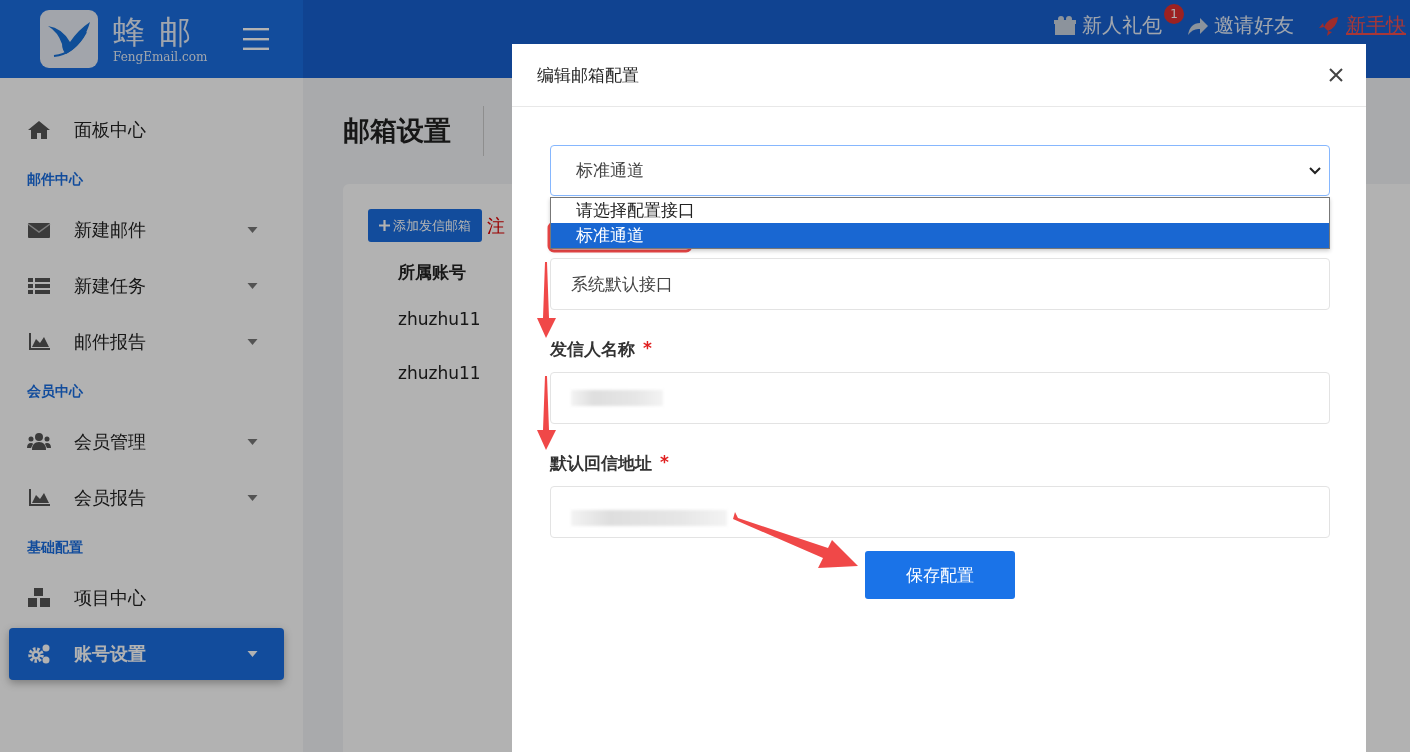 Image resolution: width=1410 pixels, height=752 pixels. What do you see at coordinates (39, 598) in the screenshot?
I see `boxes-icon` at bounding box center [39, 598].